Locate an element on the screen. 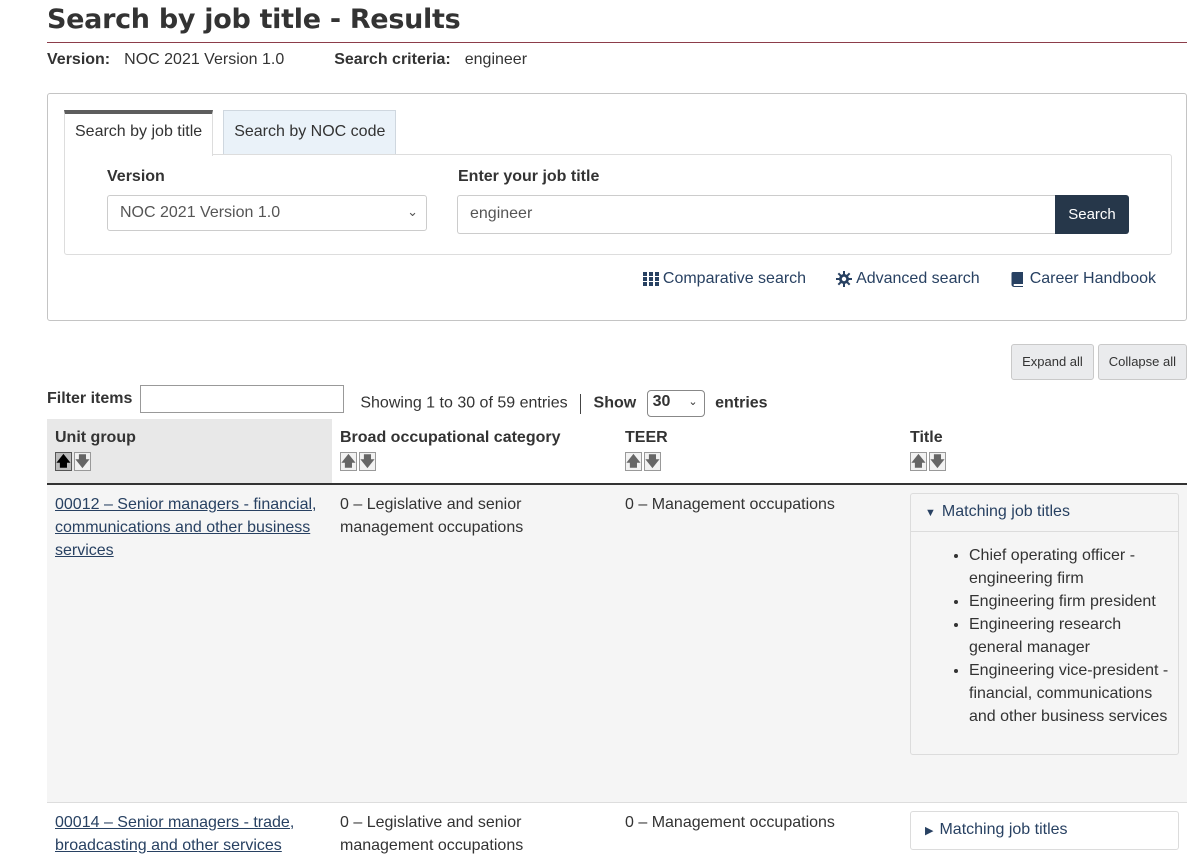  list-item: Engineering firm president is located at coordinates (1073, 601).